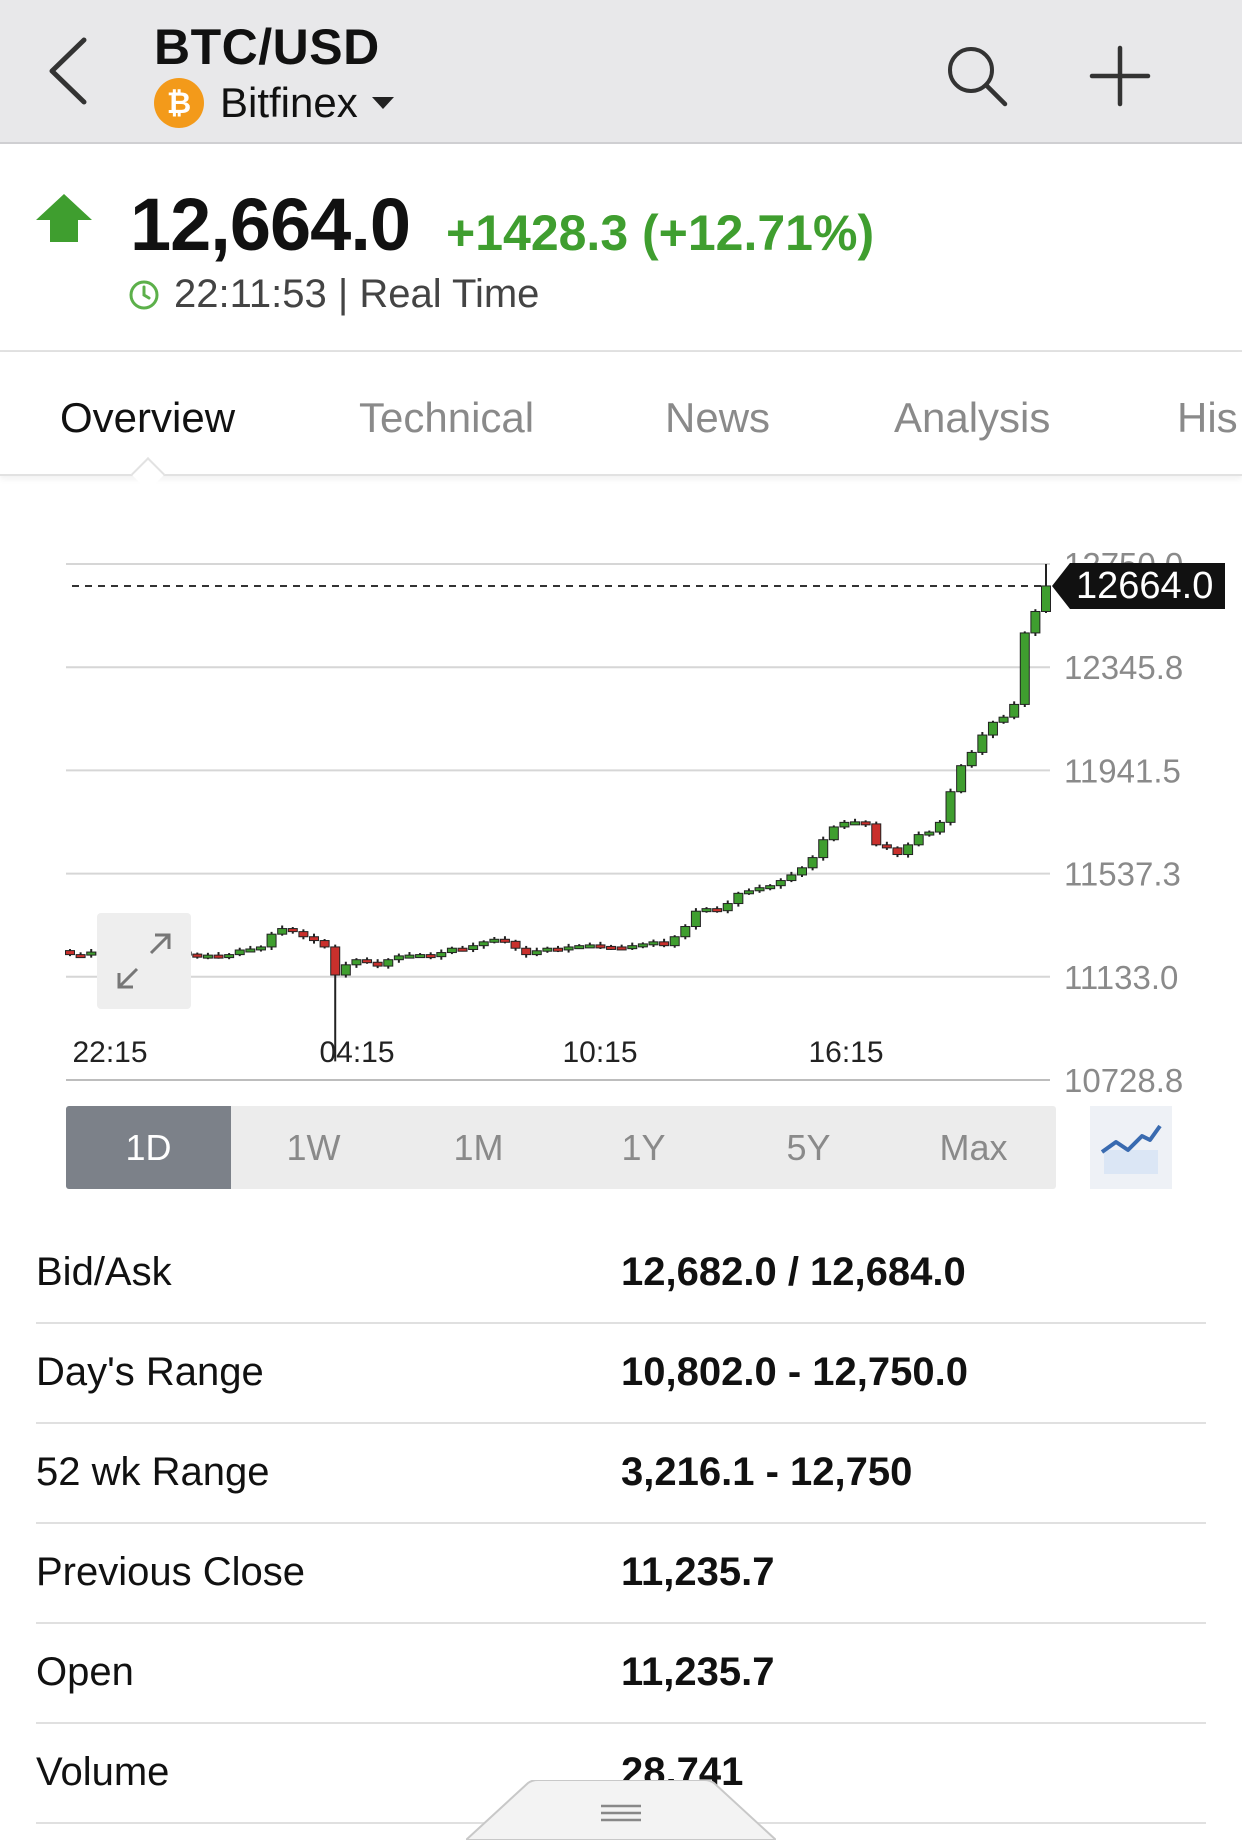  Describe the element at coordinates (313, 1147) in the screenshot. I see `range-1w-button: 1W` at that location.